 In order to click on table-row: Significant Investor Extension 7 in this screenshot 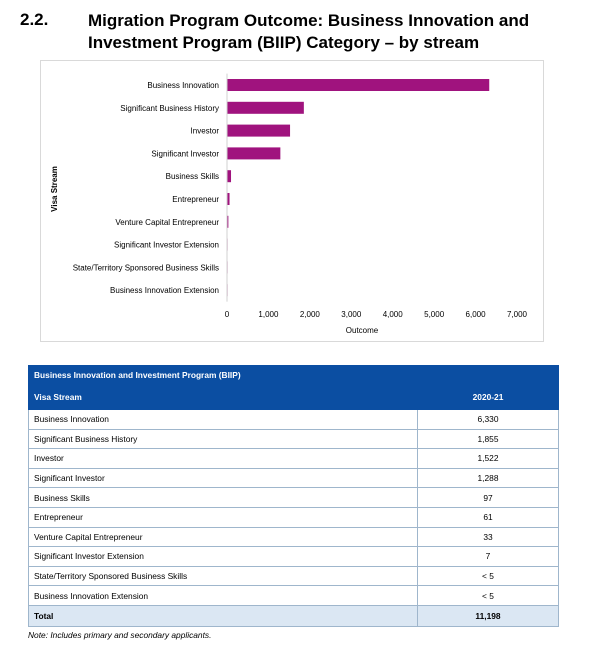, I will do `click(293, 556)`.